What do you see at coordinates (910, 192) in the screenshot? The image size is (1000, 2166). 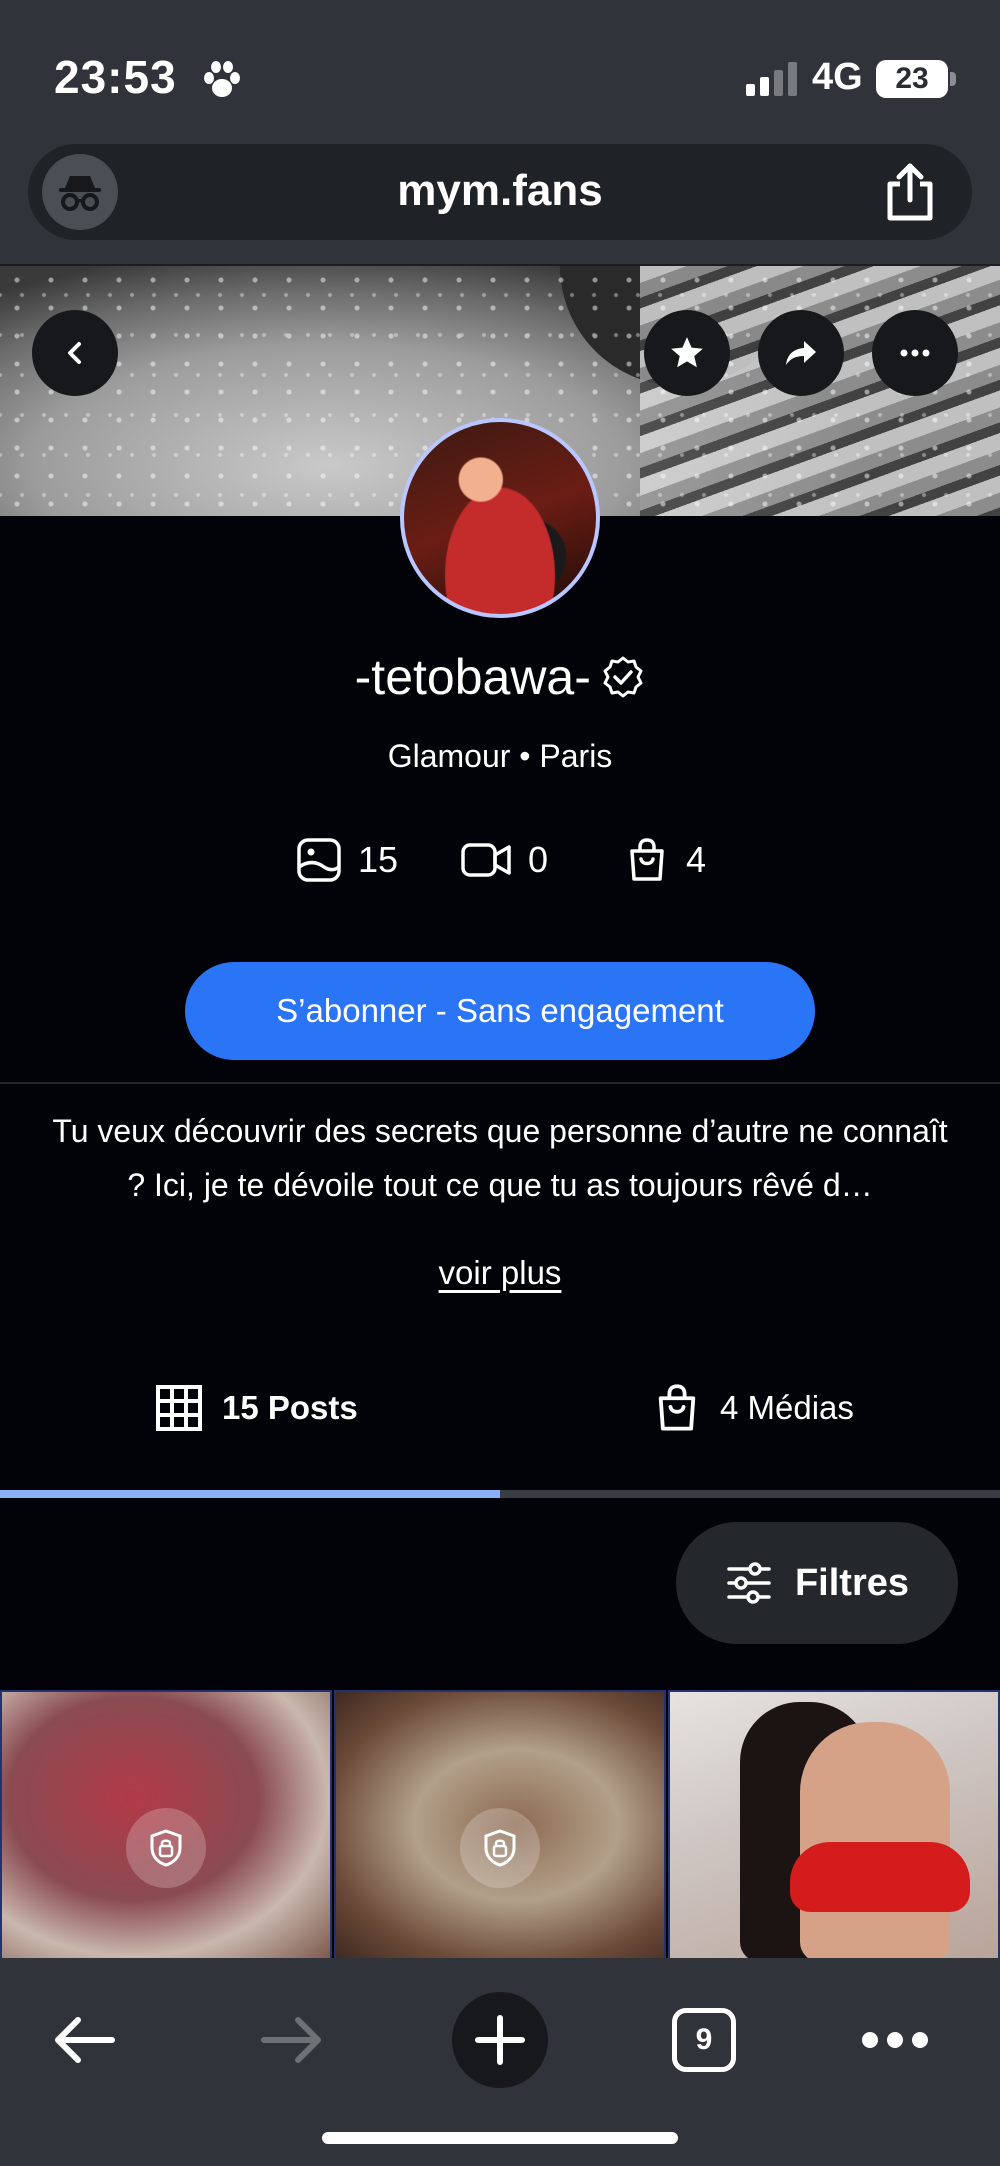 I see `share-icon` at bounding box center [910, 192].